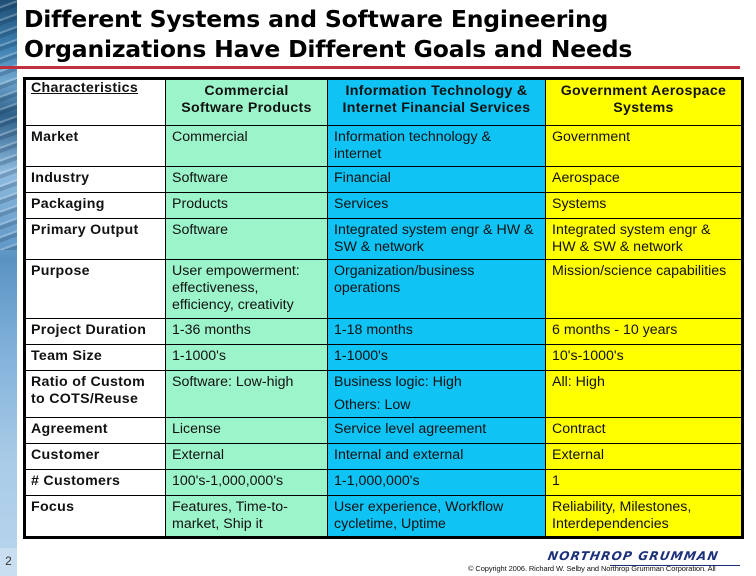 The image size is (756, 576). I want to click on row-label-cell: Ratio of Custom to COTS/Reuse, so click(95, 394).